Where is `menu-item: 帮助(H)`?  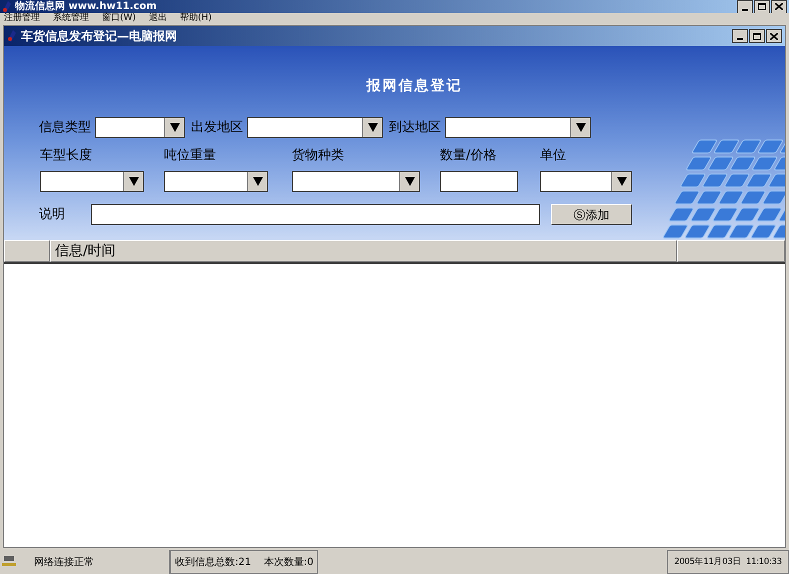 menu-item: 帮助(H) is located at coordinates (196, 18).